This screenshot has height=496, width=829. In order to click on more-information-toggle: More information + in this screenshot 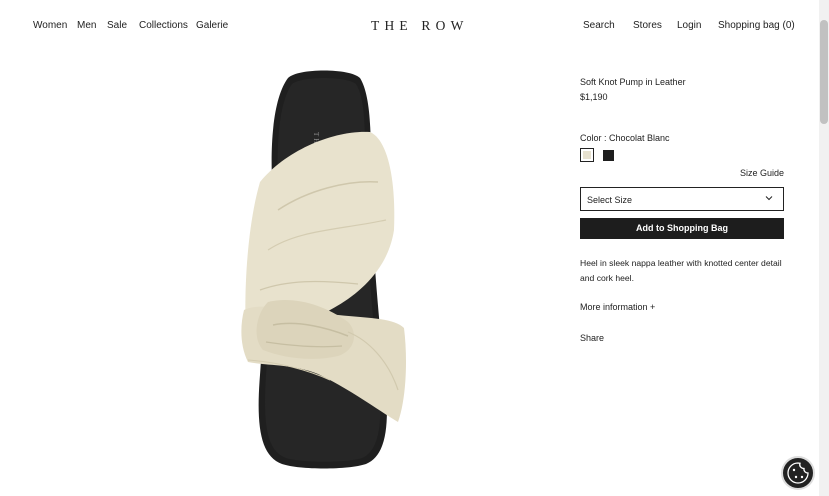, I will do `click(617, 307)`.